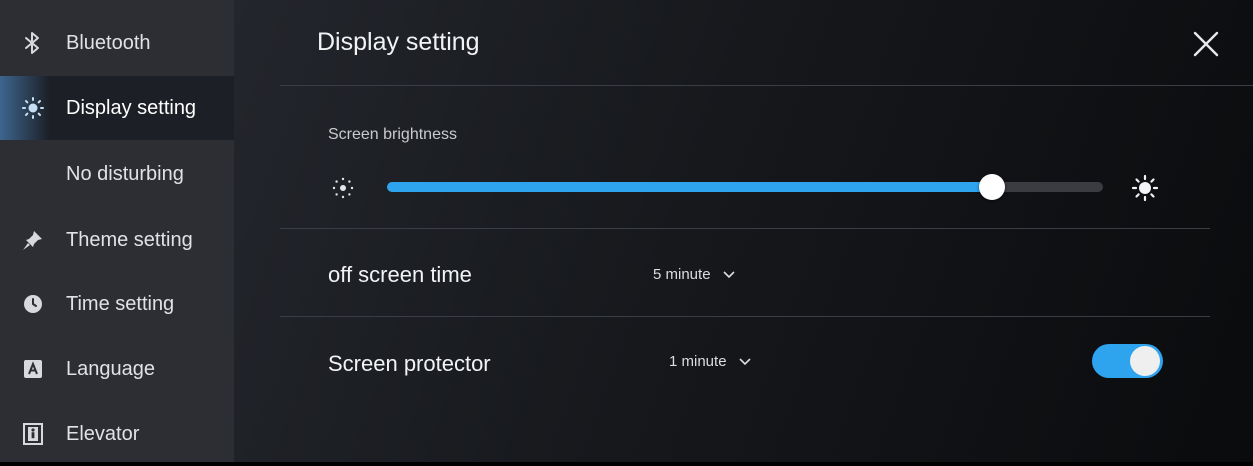 This screenshot has width=1253, height=466. Describe the element at coordinates (1145, 188) in the screenshot. I see `brightness-high-icon` at that location.